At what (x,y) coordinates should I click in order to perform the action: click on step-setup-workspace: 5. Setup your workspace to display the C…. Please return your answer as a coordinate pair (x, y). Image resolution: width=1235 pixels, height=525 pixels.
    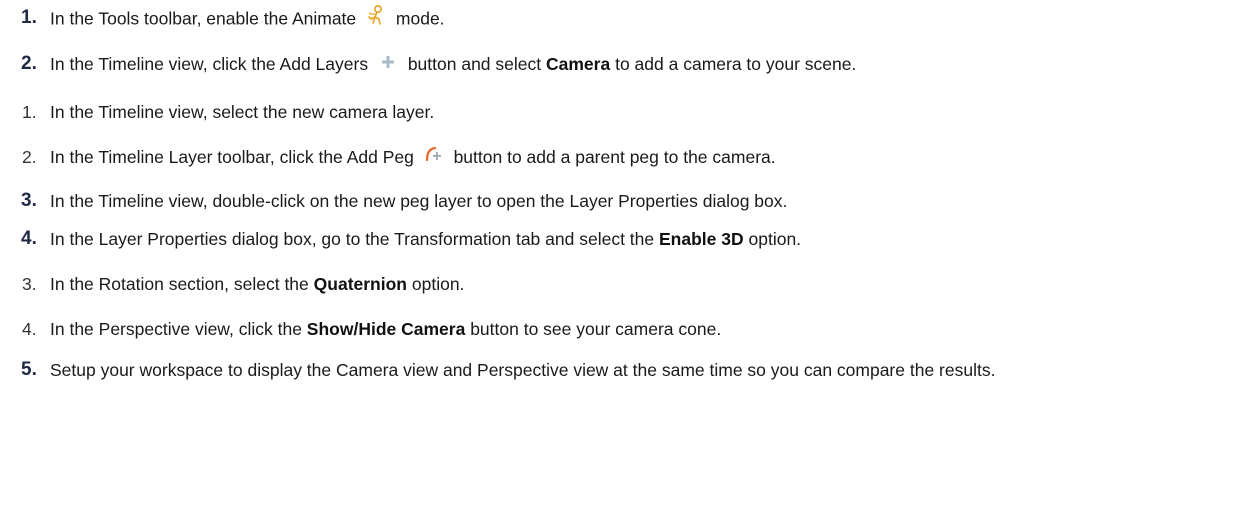
    Looking at the image, I should click on (612, 370).